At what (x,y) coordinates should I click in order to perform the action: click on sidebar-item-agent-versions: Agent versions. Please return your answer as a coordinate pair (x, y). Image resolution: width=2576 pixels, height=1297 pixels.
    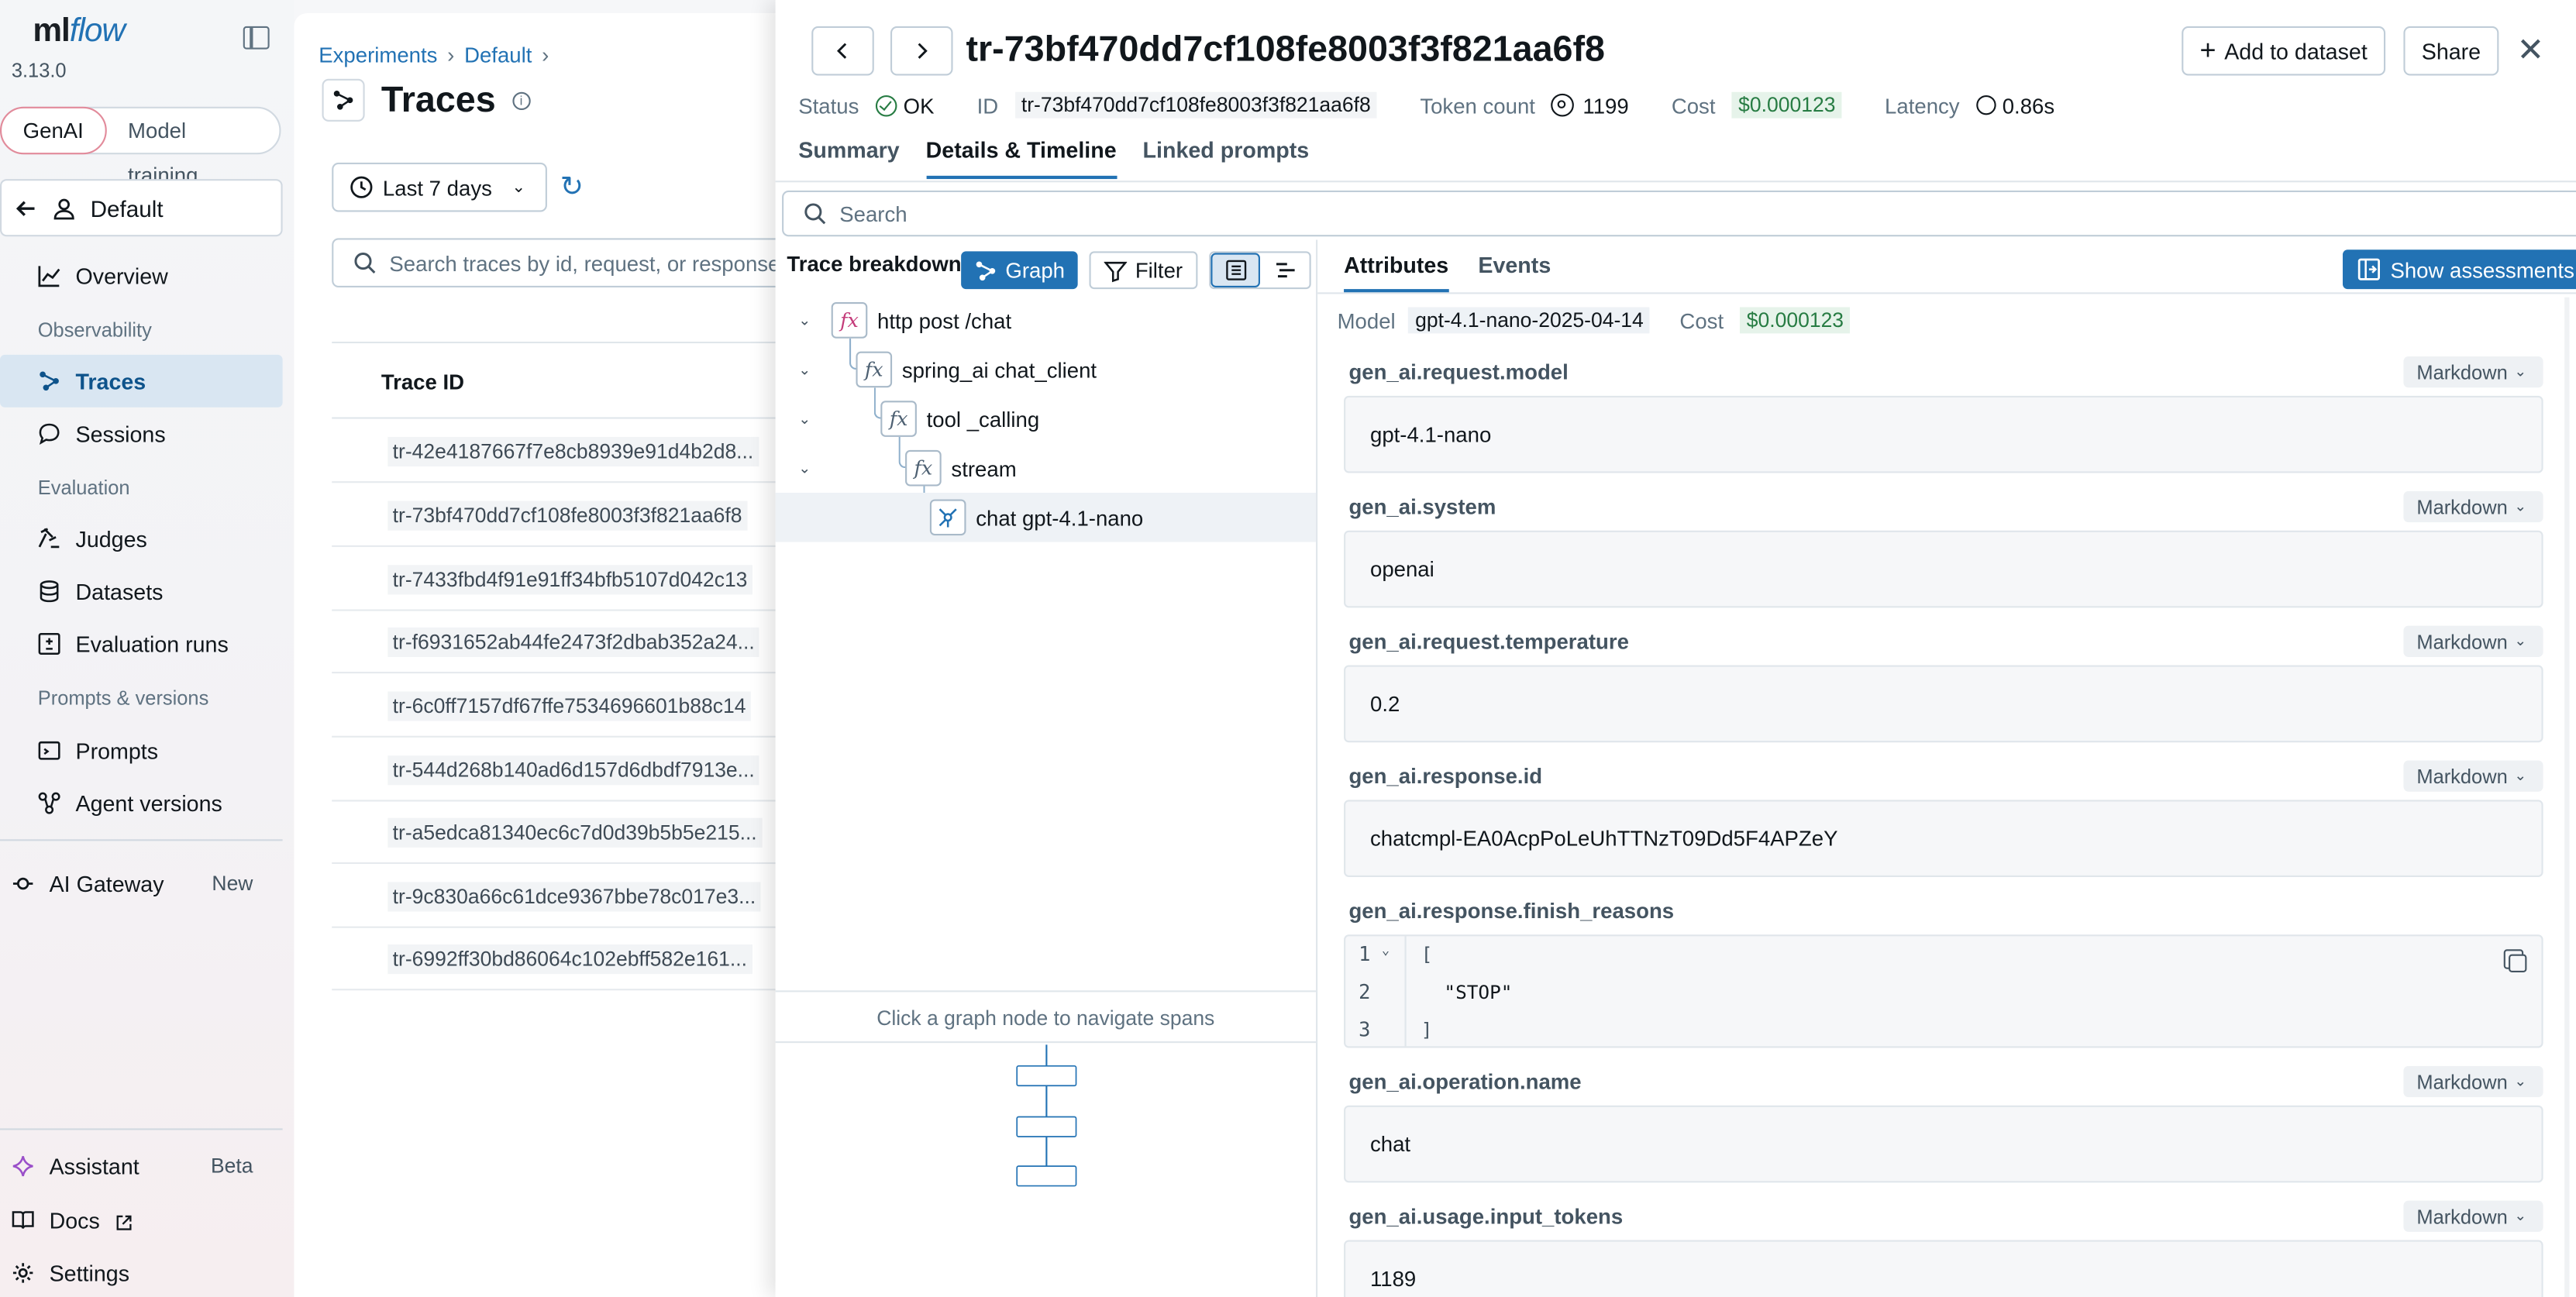
    Looking at the image, I should click on (141, 803).